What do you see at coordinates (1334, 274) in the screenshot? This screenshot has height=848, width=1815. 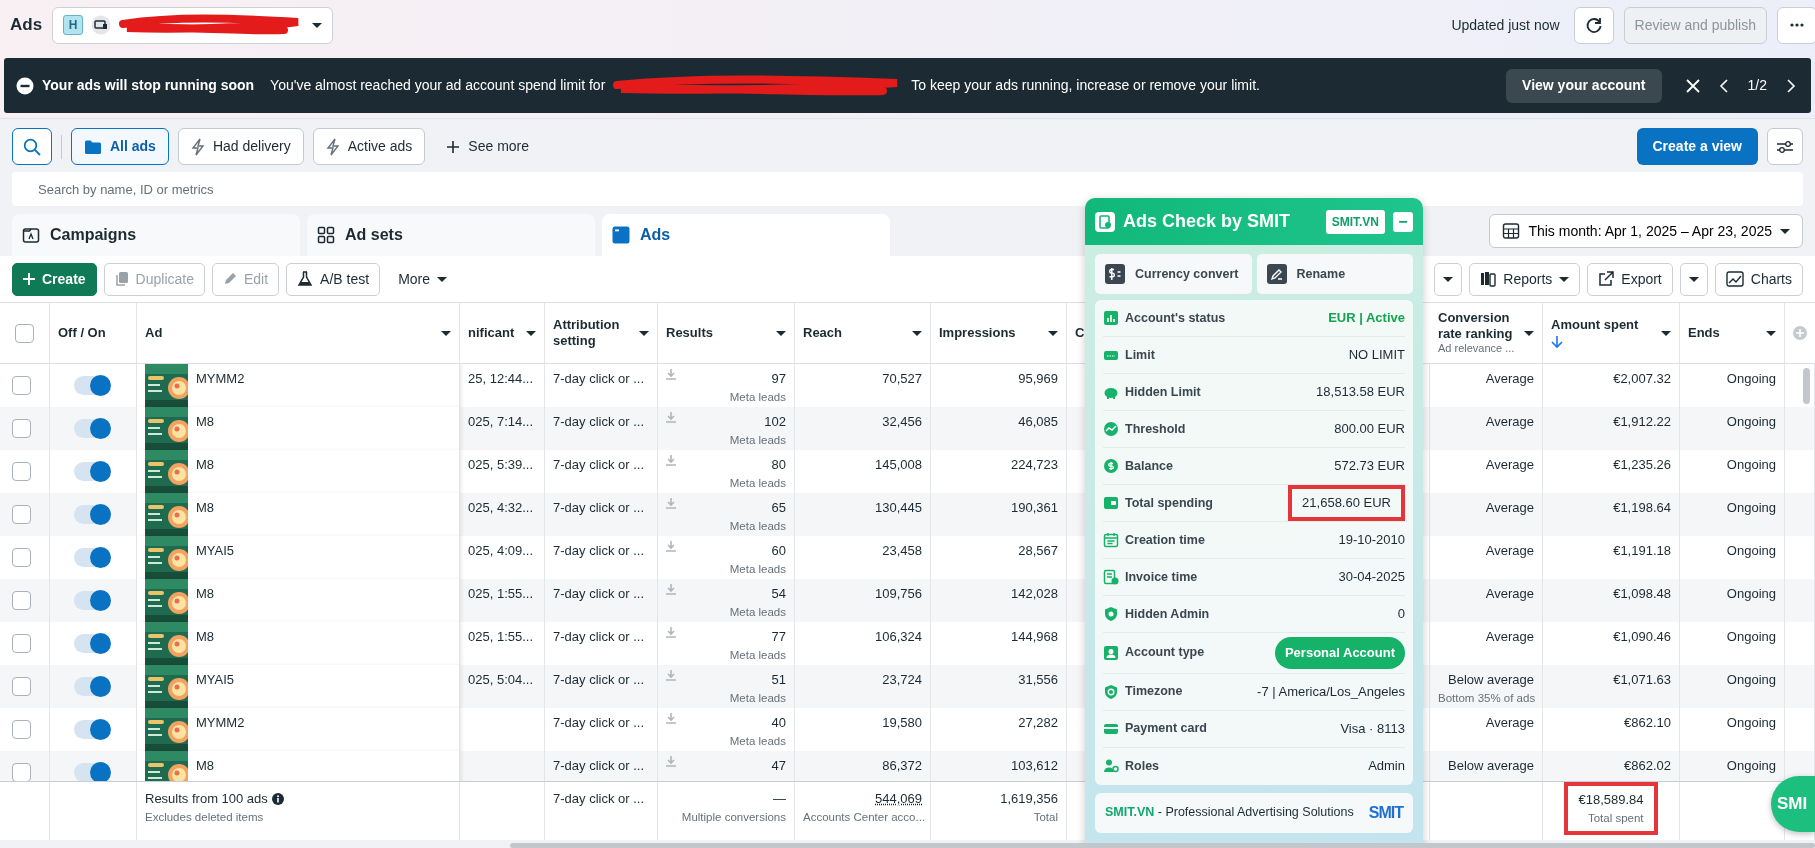 I see `panel-action-button: Rename` at bounding box center [1334, 274].